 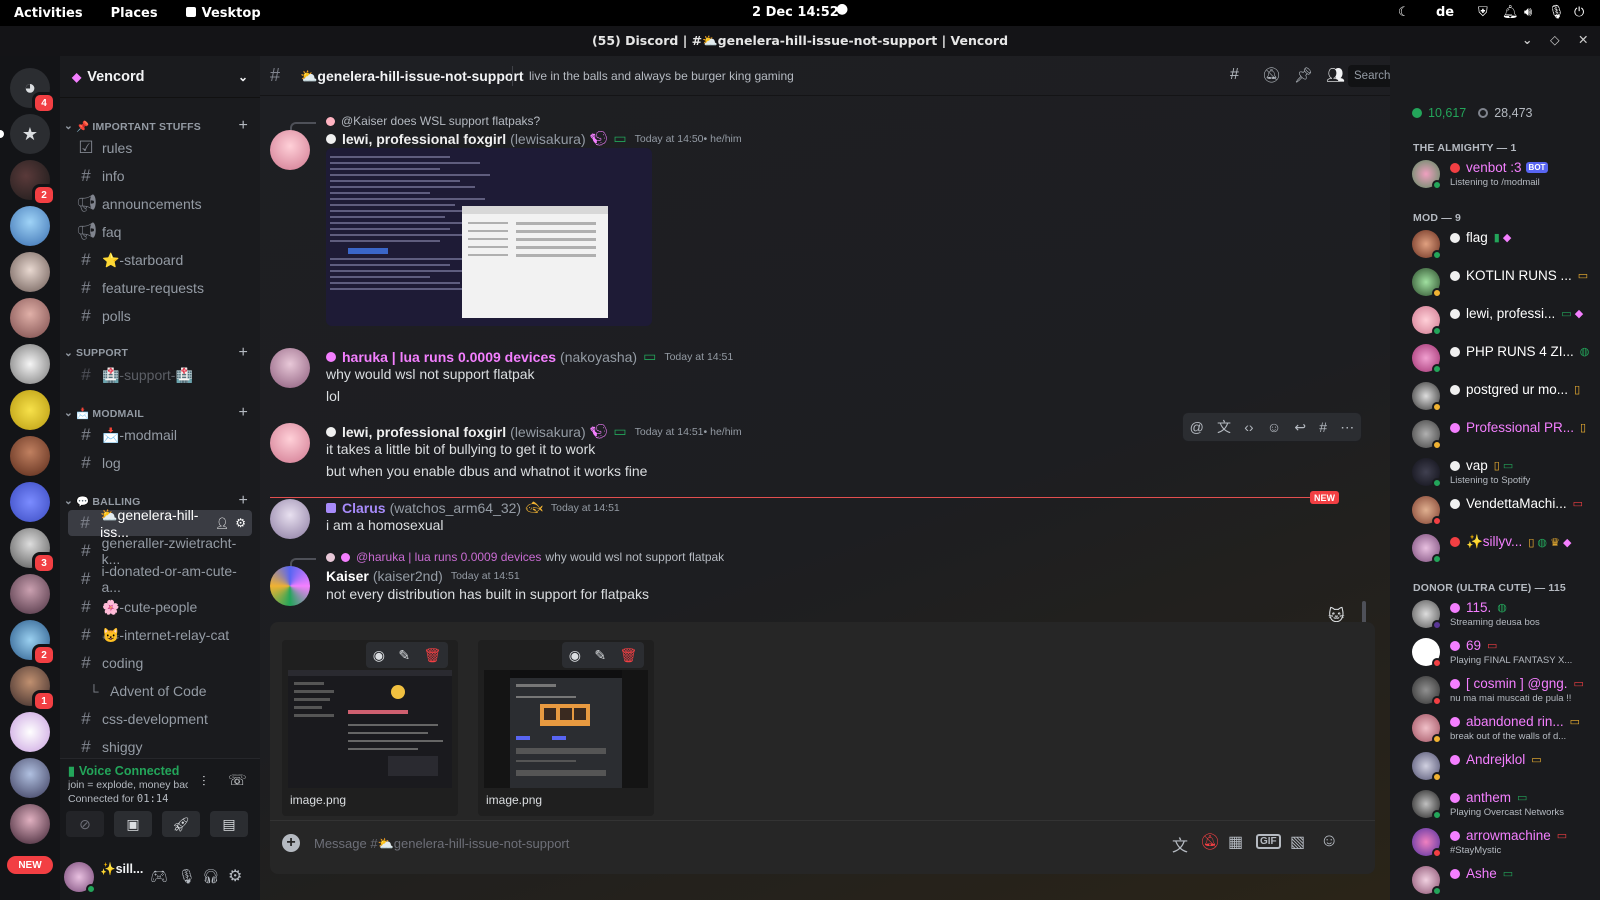 I want to click on member-row: Professional PR... ▯, so click(x=1503, y=436).